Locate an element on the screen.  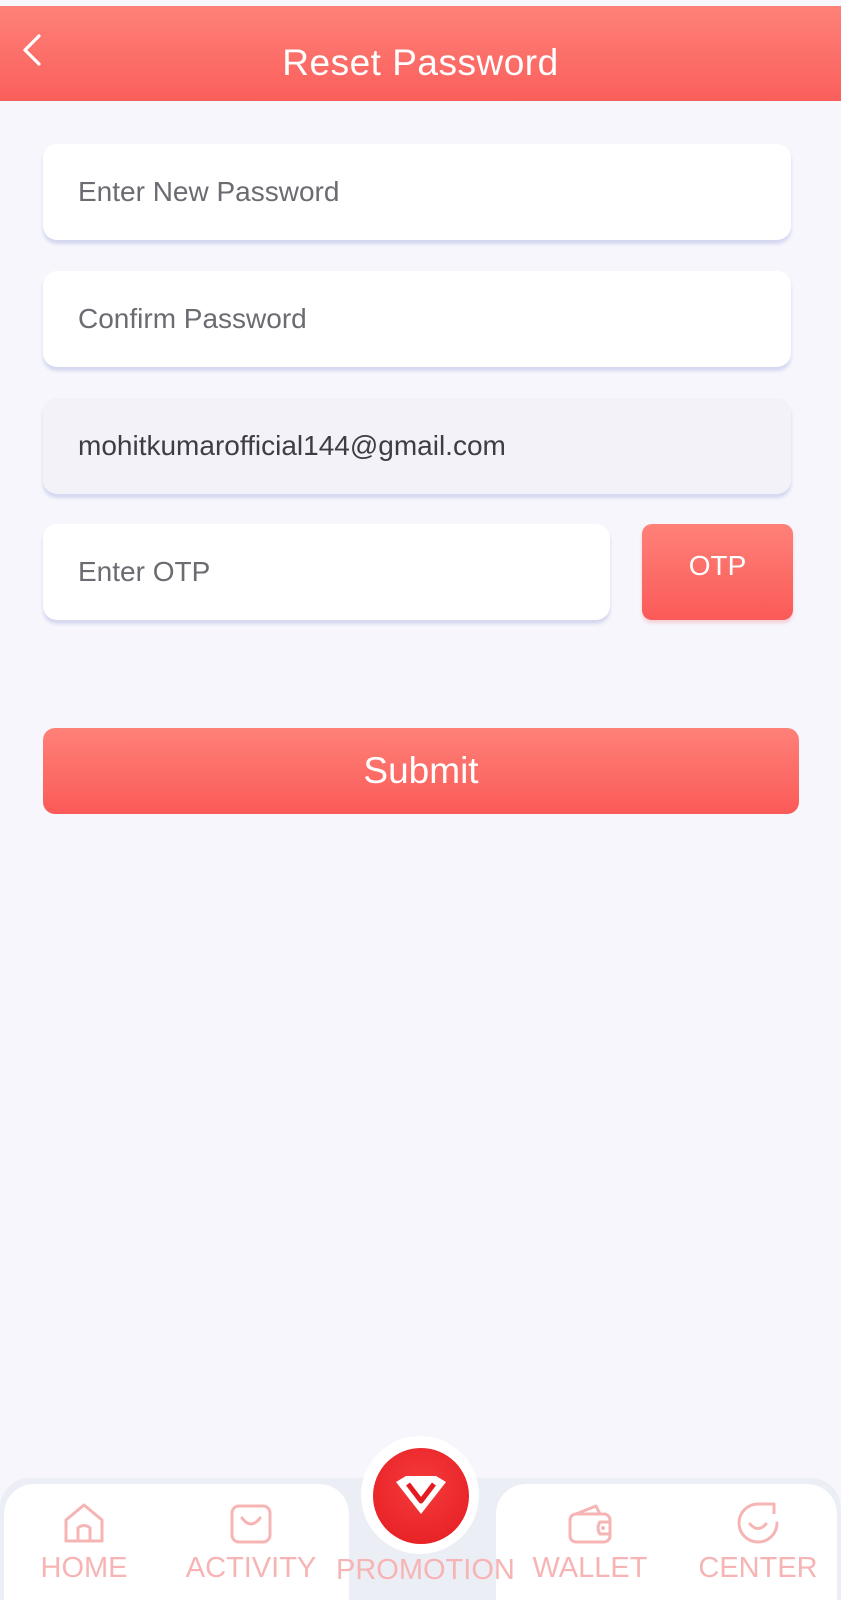
nav-label-wallet: WALLET is located at coordinates (590, 1568).